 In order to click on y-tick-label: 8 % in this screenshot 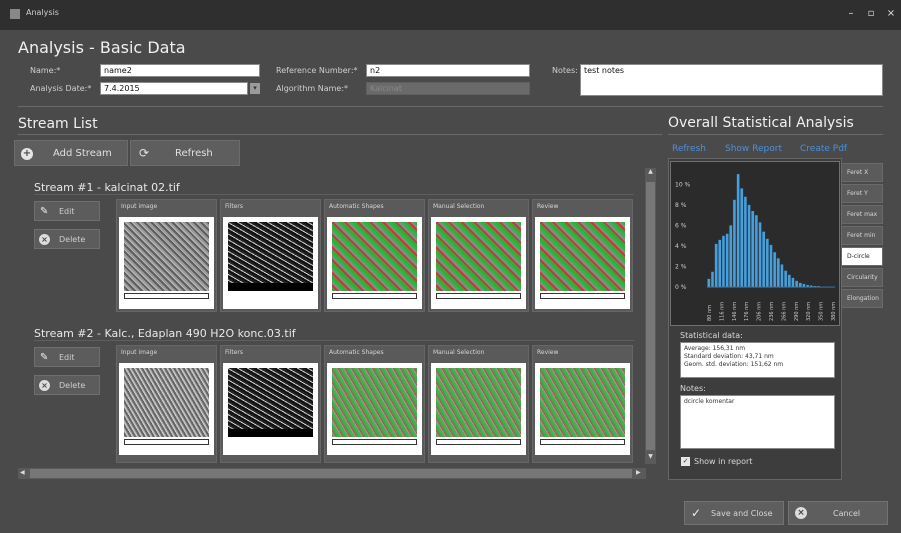, I will do `click(681, 205)`.